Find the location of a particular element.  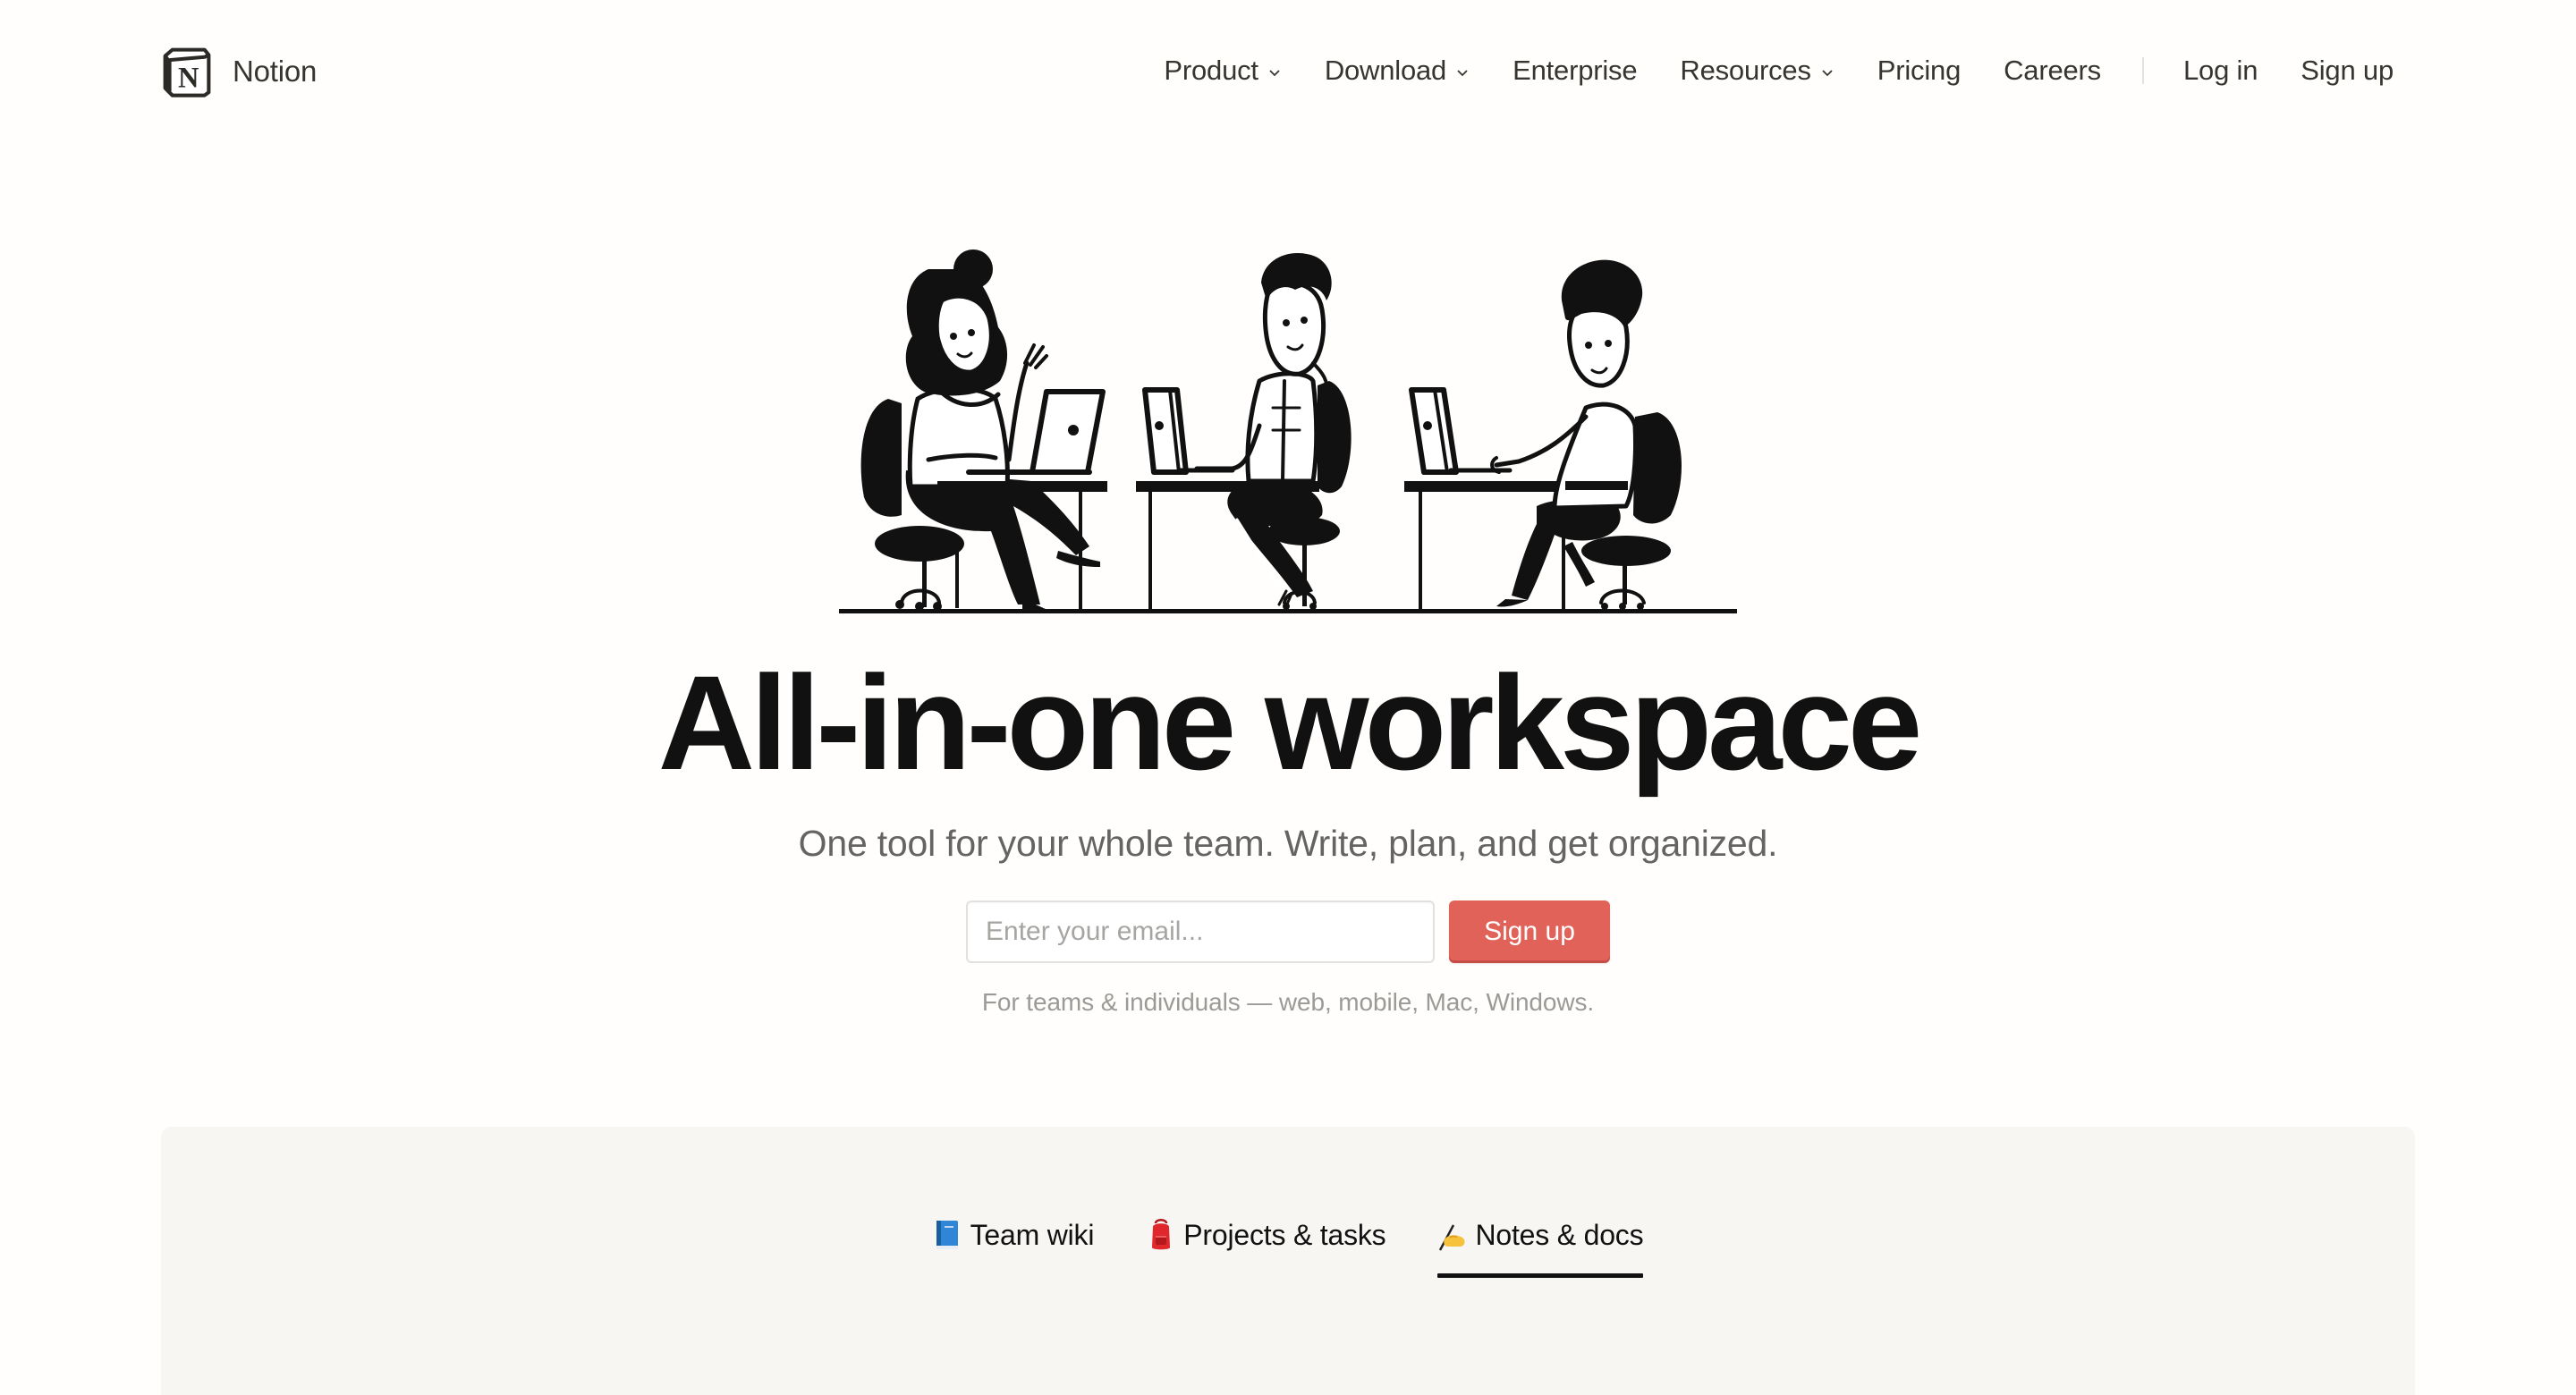

nav-pricing-label: Pricing is located at coordinates (1919, 70).